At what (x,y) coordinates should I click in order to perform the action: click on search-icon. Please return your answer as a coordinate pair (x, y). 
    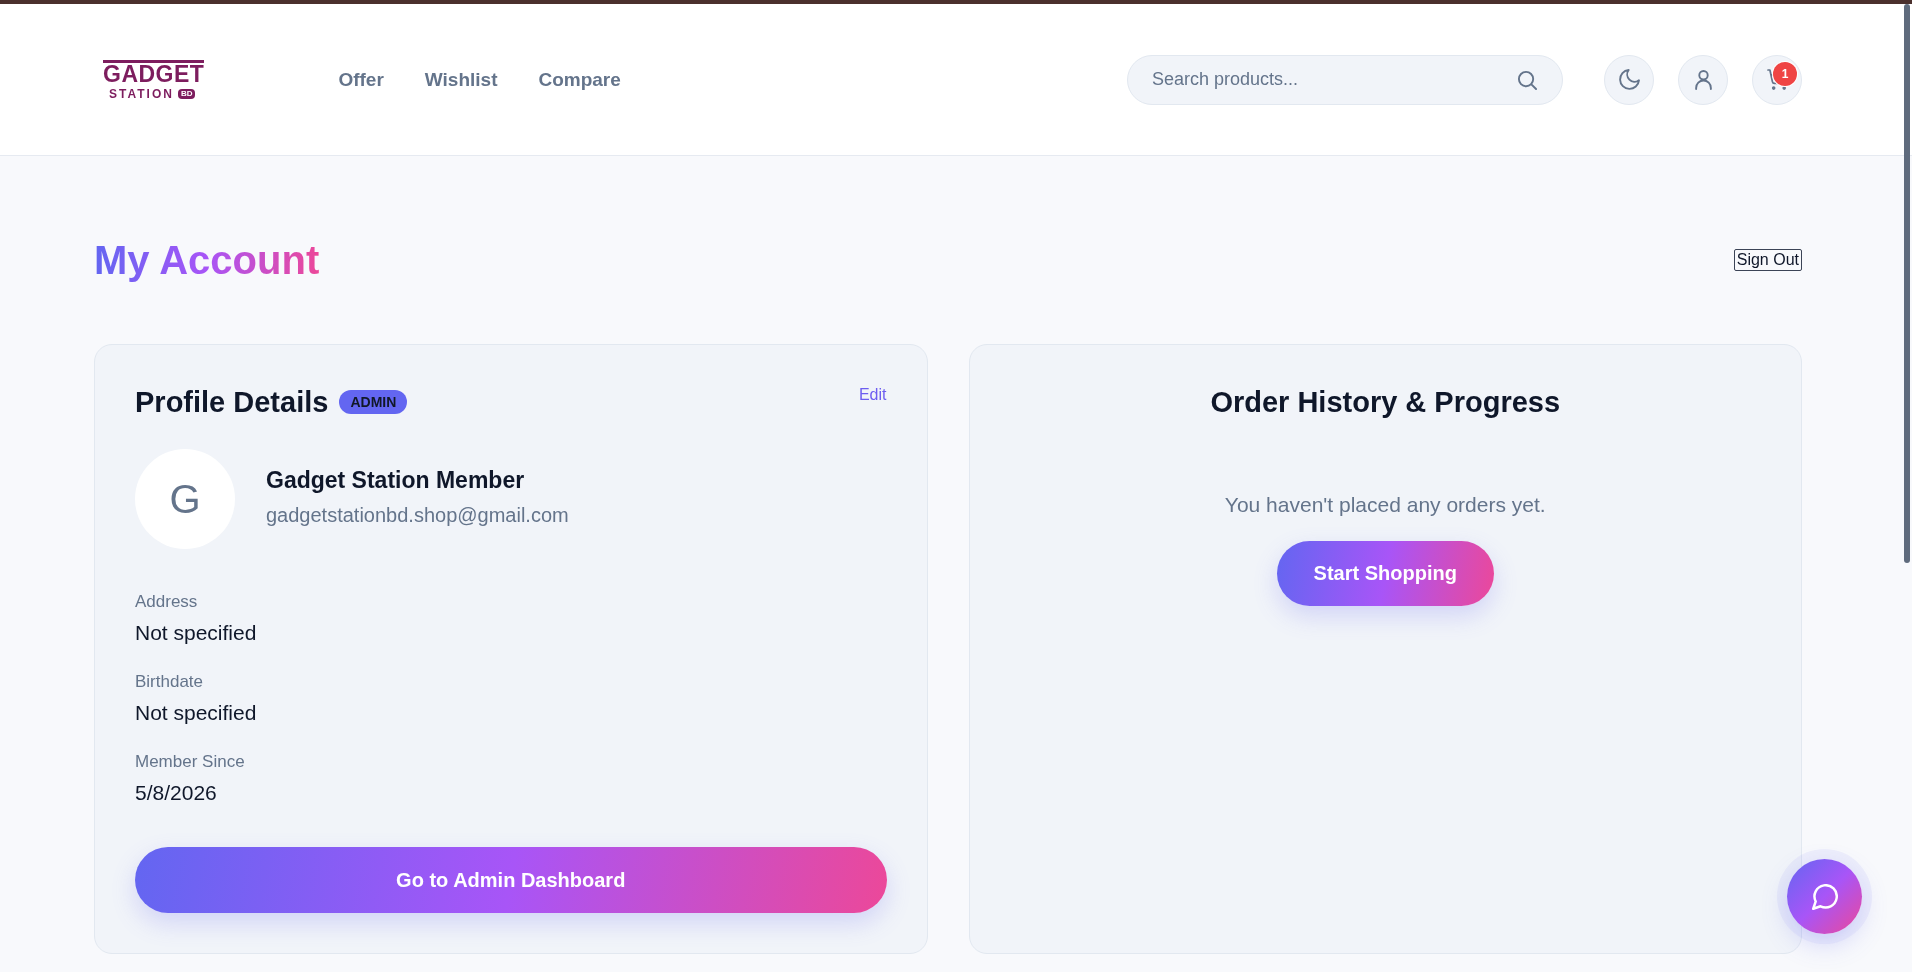
    Looking at the image, I should click on (1527, 79).